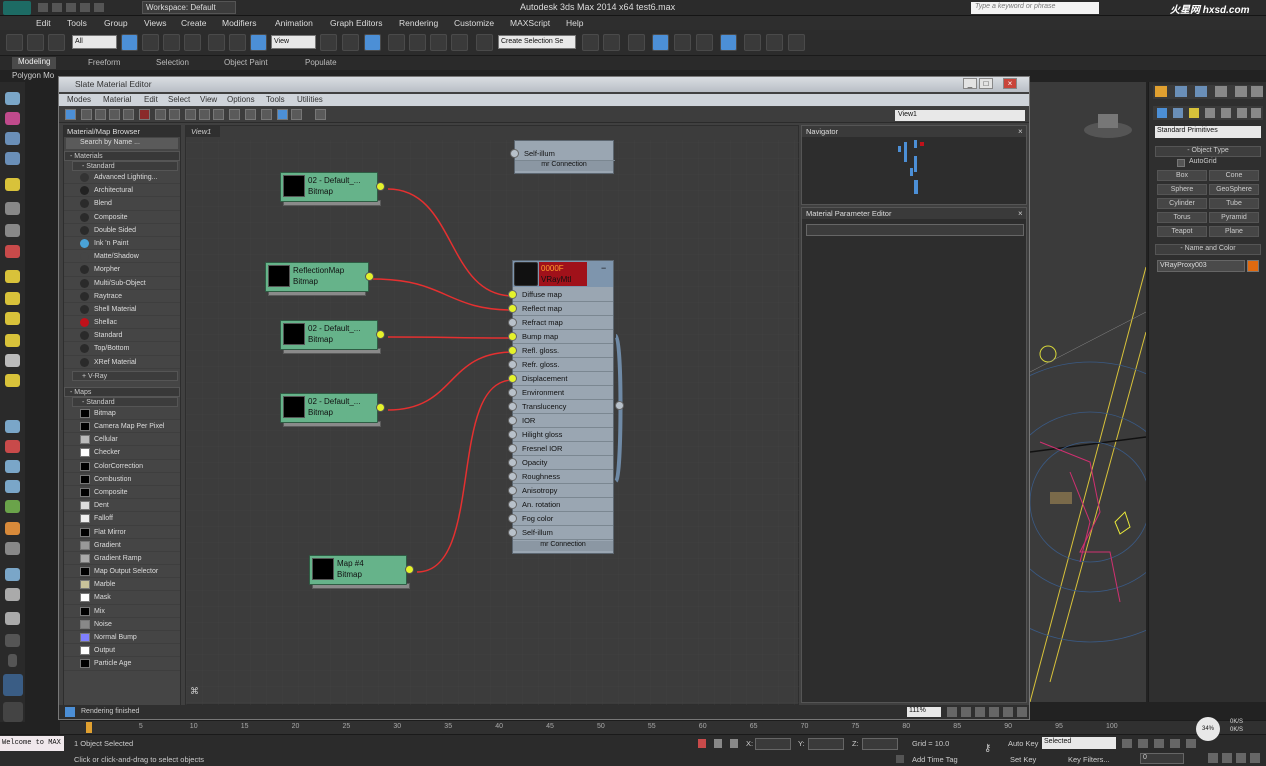 This screenshot has height=766, width=1266. Describe the element at coordinates (970, 83) in the screenshot. I see `minimize-button: _` at that location.